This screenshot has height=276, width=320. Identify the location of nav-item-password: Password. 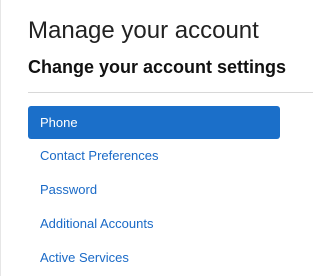
(154, 190).